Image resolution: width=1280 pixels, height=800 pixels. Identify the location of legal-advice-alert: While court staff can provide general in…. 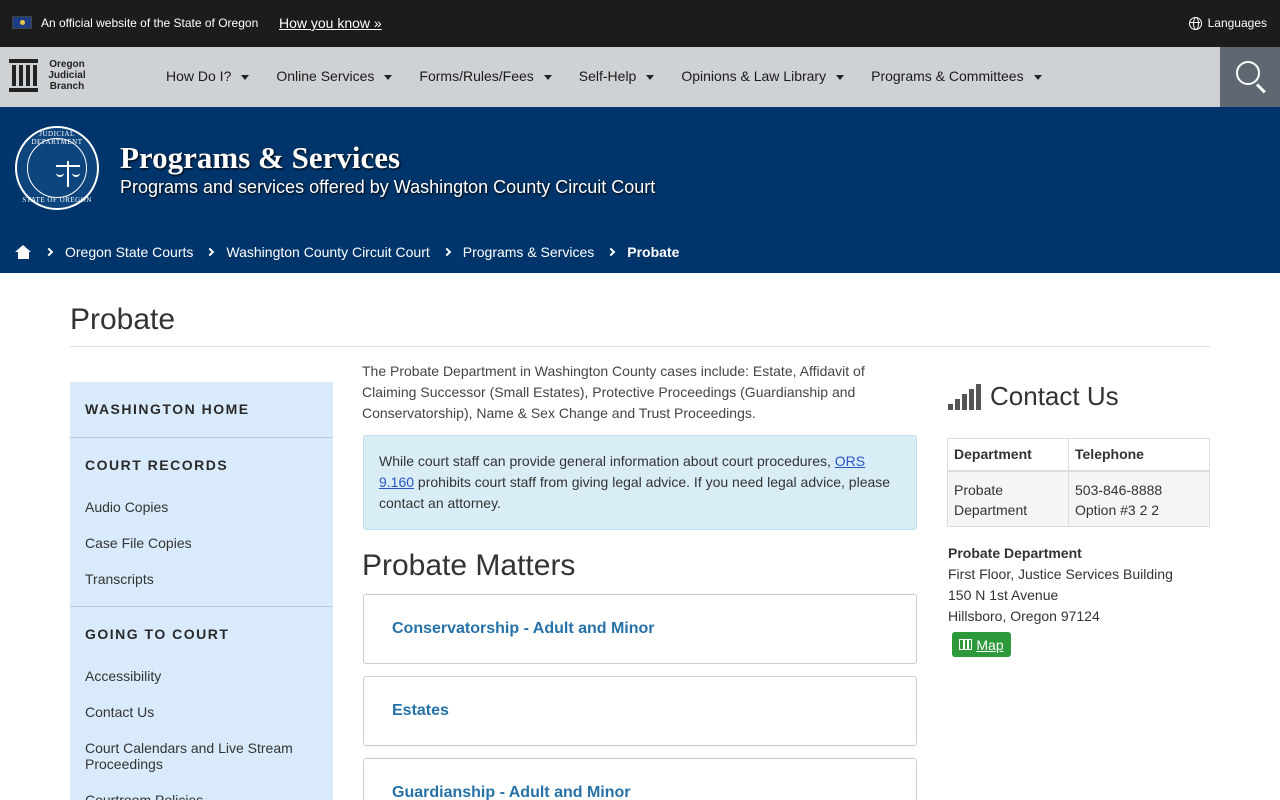
(640, 482).